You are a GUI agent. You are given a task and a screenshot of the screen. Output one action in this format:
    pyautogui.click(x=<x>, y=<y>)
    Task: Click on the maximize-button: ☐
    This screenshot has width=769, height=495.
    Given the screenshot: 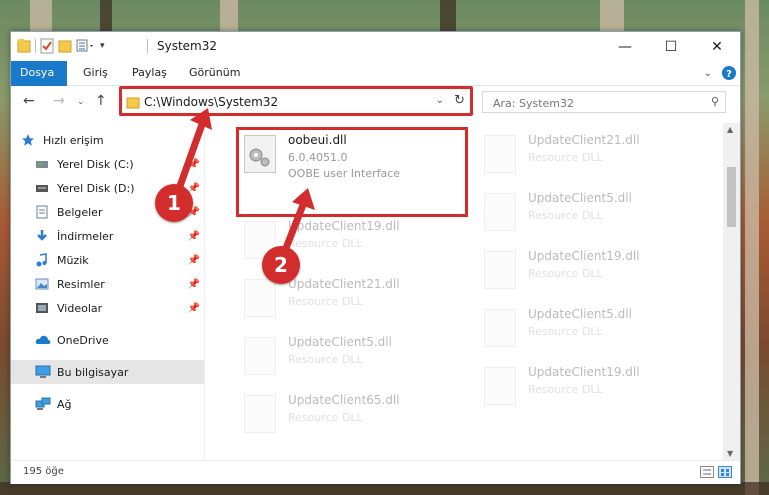 What is the action you would take?
    pyautogui.click(x=671, y=46)
    